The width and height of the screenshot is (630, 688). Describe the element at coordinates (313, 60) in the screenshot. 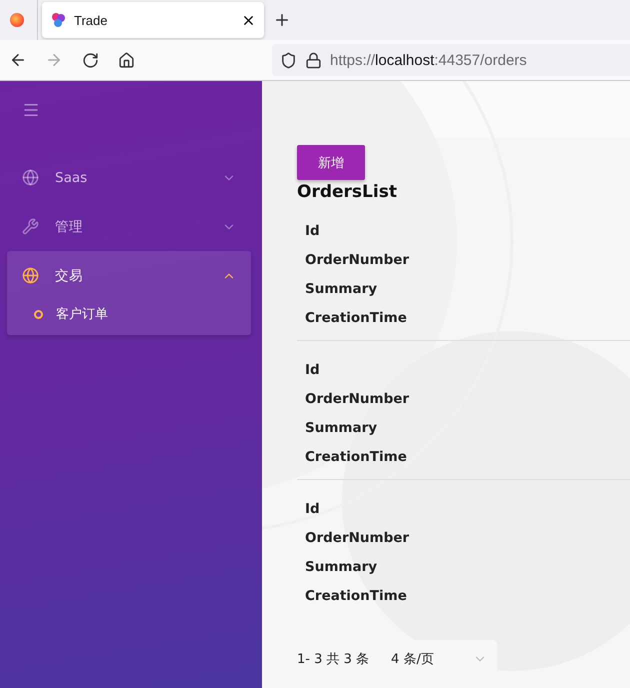

I see `lock-icon` at that location.